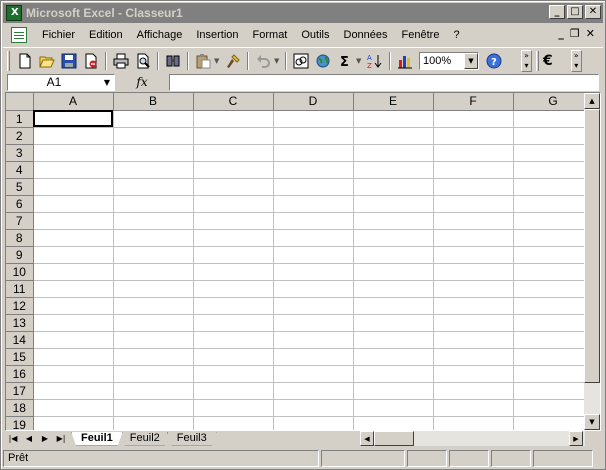 The image size is (606, 470). What do you see at coordinates (73, 221) in the screenshot?
I see `cell-a7` at bounding box center [73, 221].